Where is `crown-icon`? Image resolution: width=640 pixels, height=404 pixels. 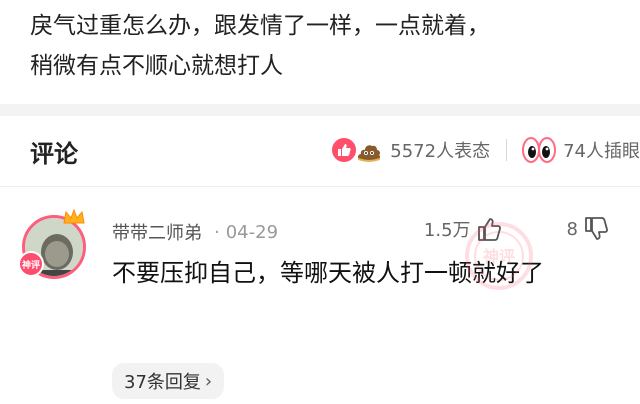 crown-icon is located at coordinates (74, 216).